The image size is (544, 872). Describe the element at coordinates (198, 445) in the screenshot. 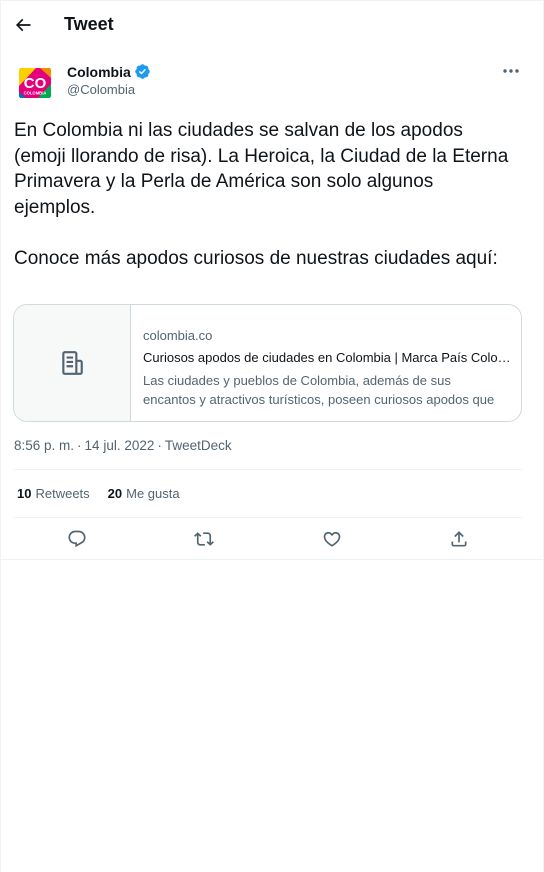

I see `tweet-source: TweetDeck` at that location.